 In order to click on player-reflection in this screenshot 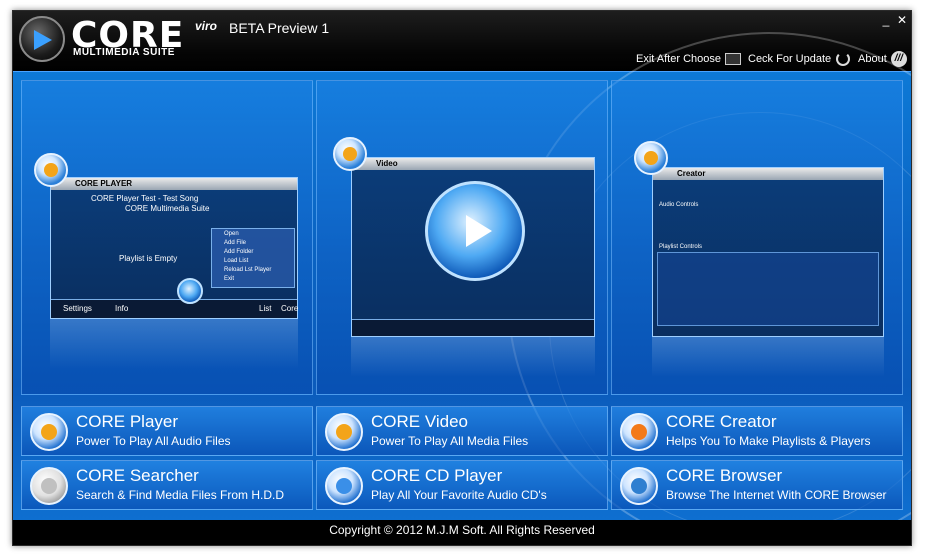, I will do `click(174, 344)`.